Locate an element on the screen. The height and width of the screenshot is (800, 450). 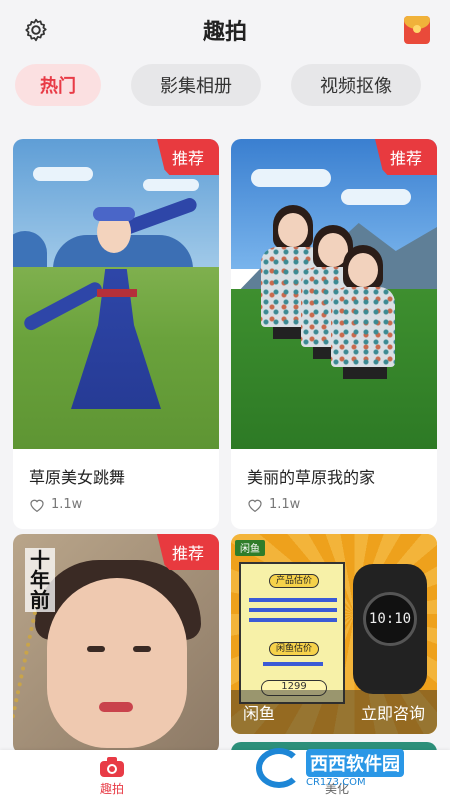
template-thumbnail: 十年前 推荐 is located at coordinates (116, 644).